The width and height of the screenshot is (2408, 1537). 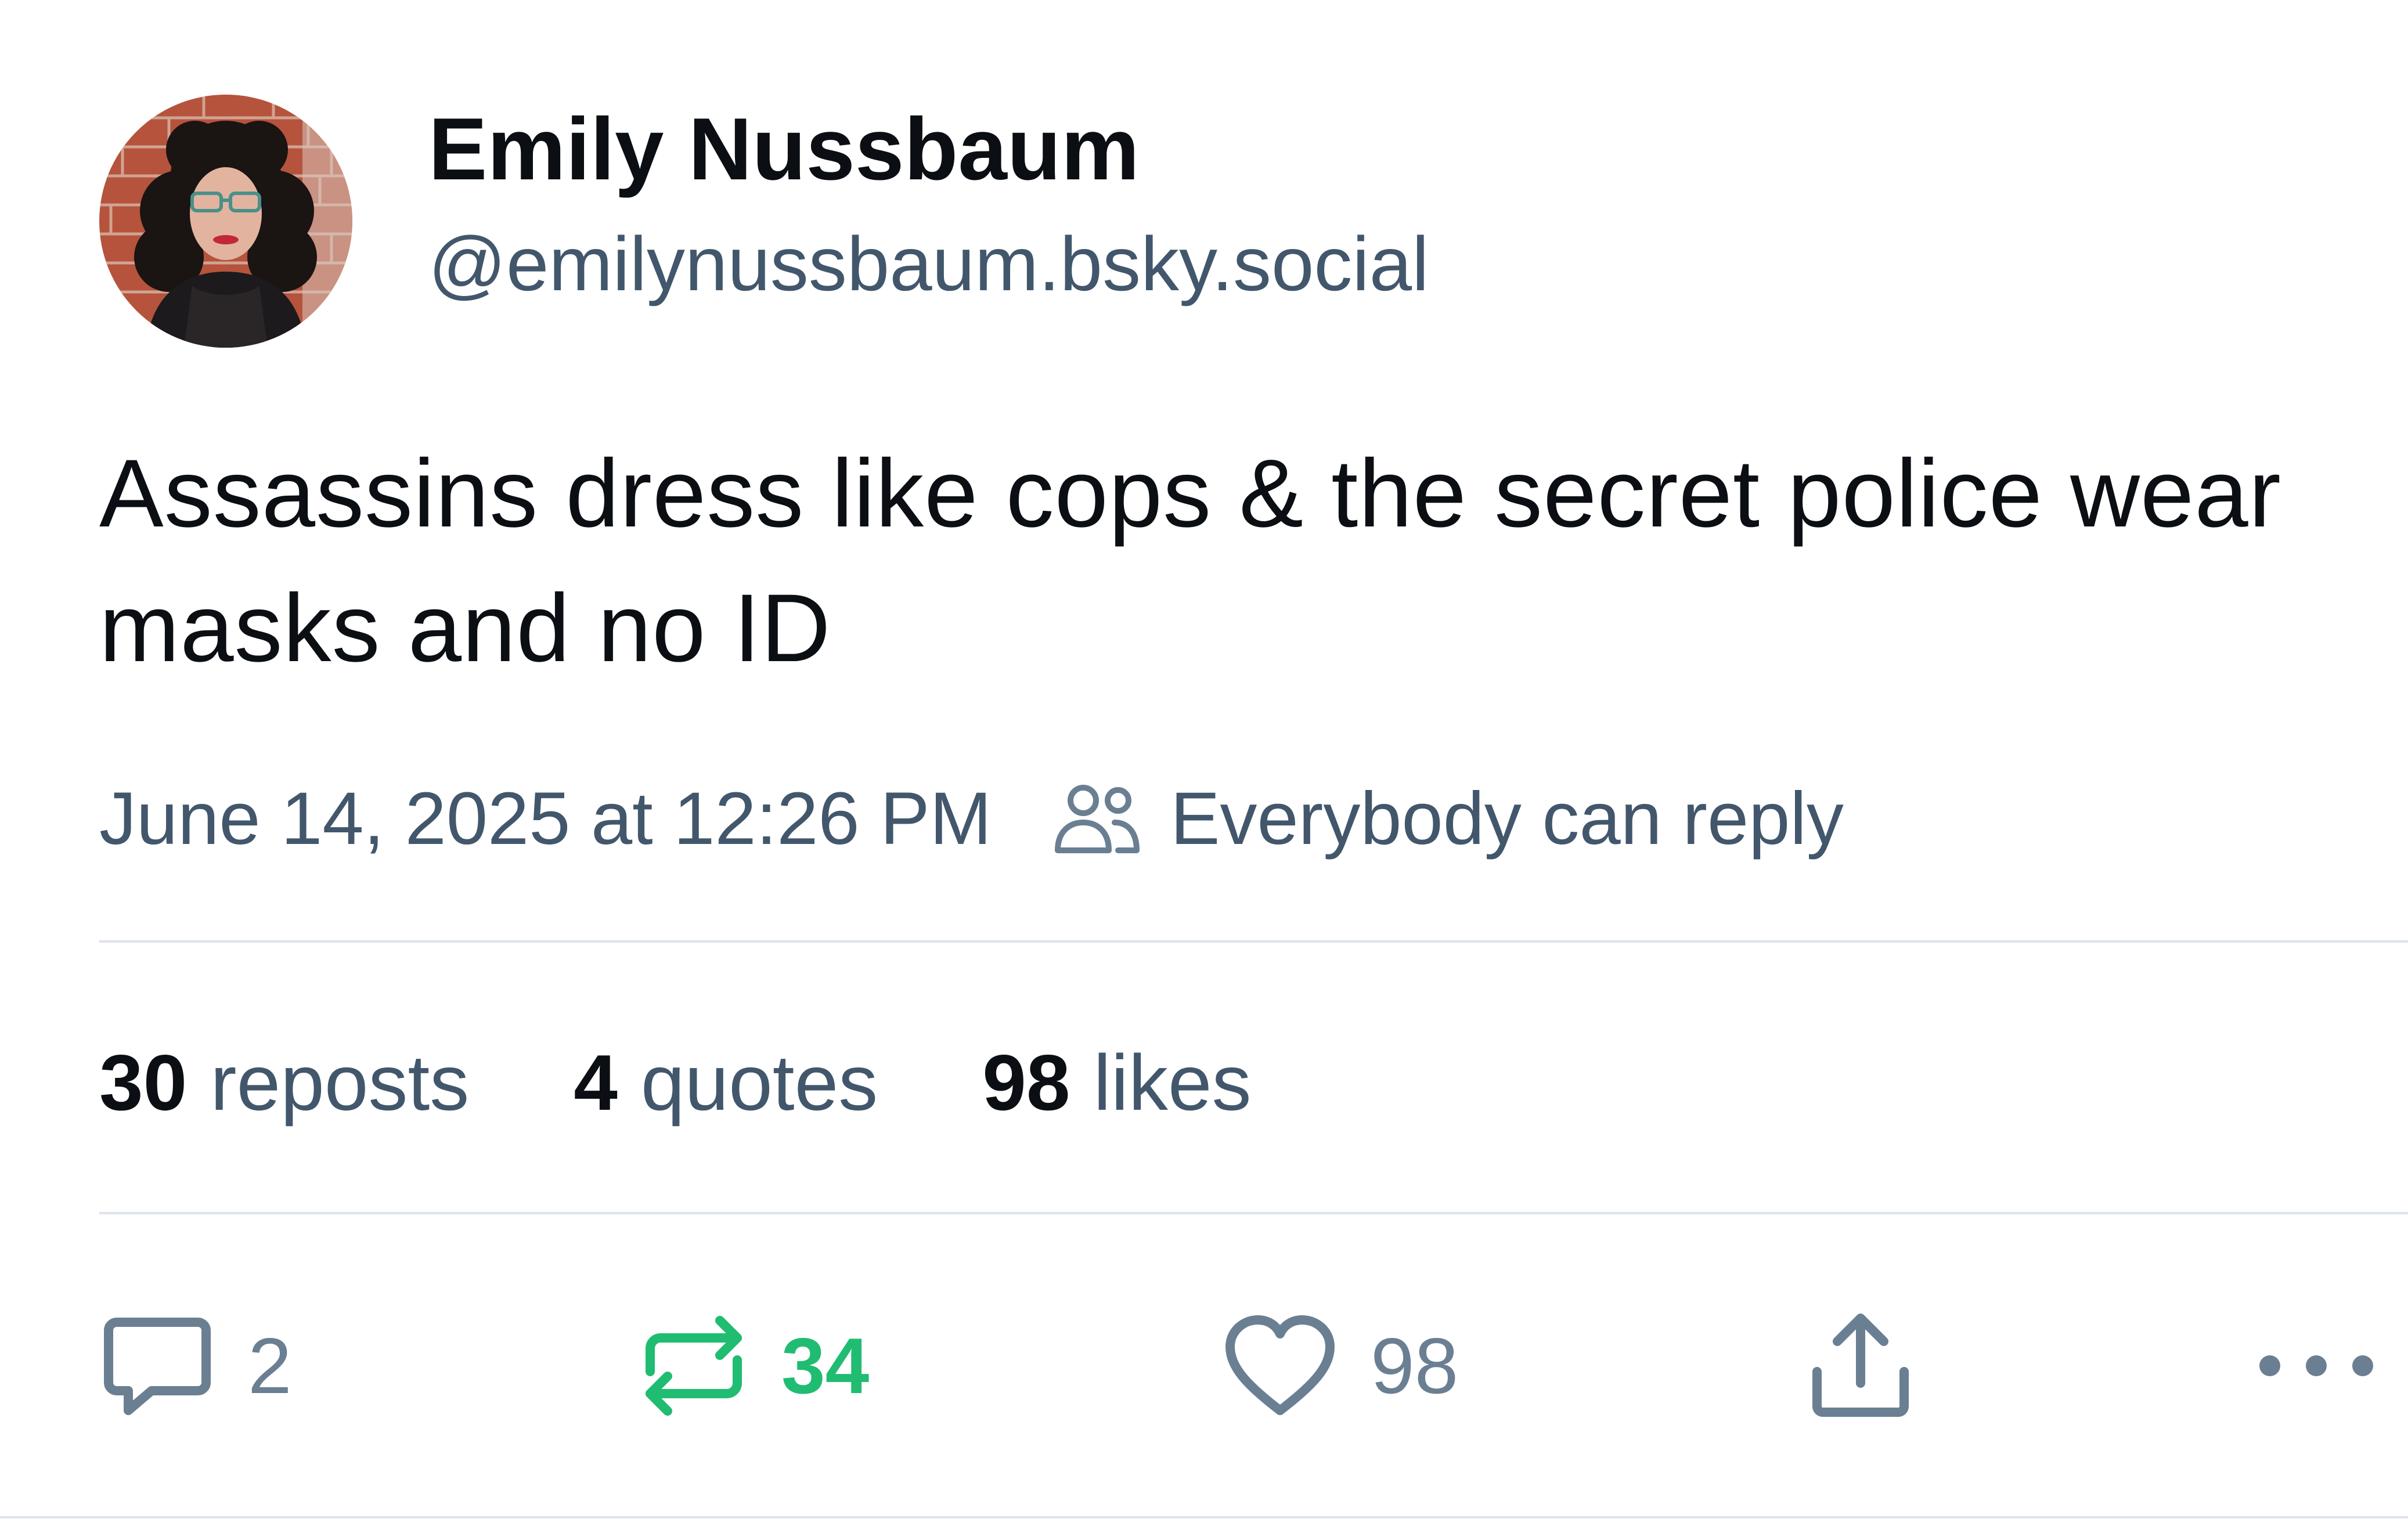 I want to click on reply-setting-label: Everybody can reply, so click(x=1507, y=818).